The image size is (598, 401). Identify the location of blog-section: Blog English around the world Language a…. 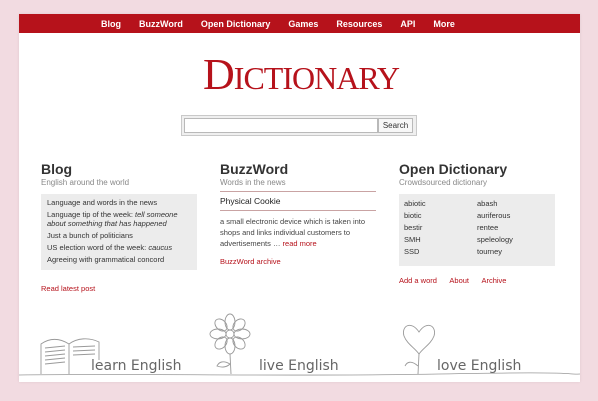
(119, 228).